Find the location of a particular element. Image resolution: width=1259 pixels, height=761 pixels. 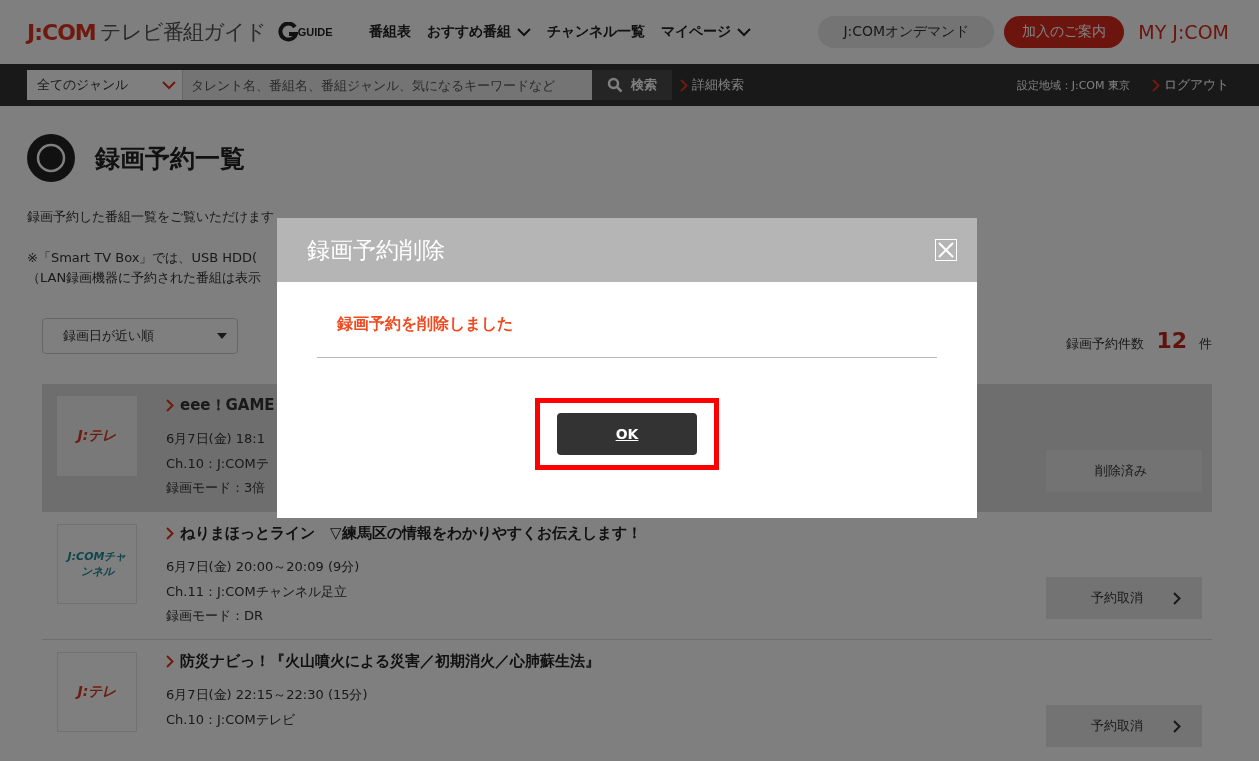

header-button: 加入のご案内 is located at coordinates (1064, 32).